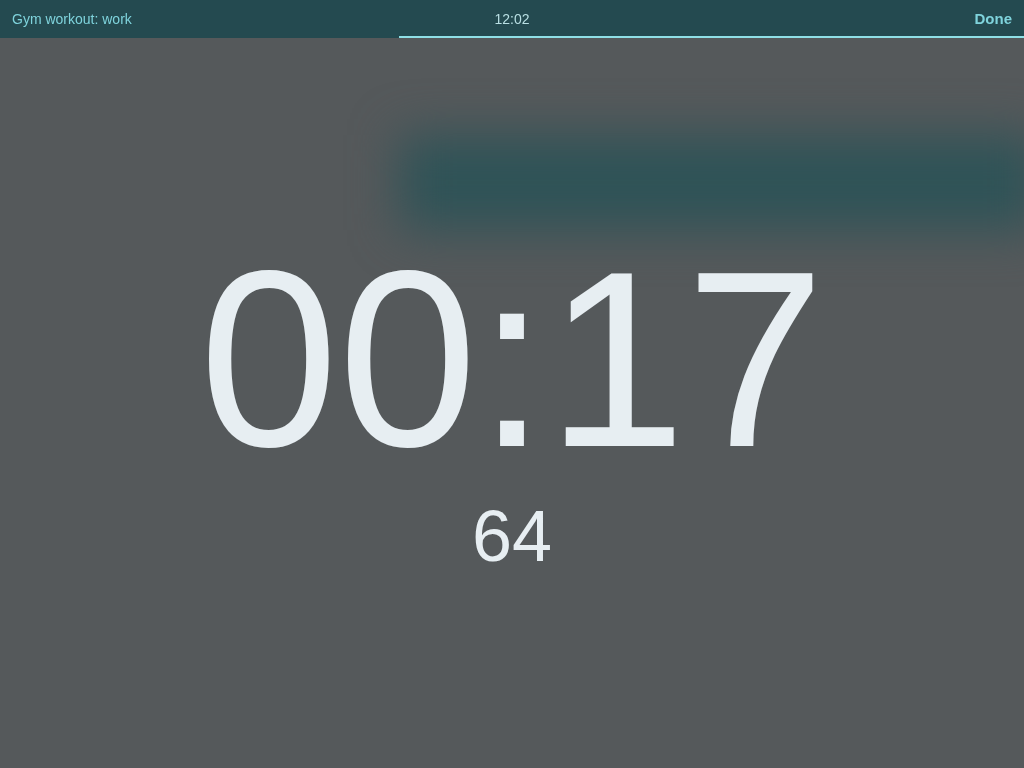 The height and width of the screenshot is (768, 1024). Describe the element at coordinates (993, 19) in the screenshot. I see `done-button: Done` at that location.